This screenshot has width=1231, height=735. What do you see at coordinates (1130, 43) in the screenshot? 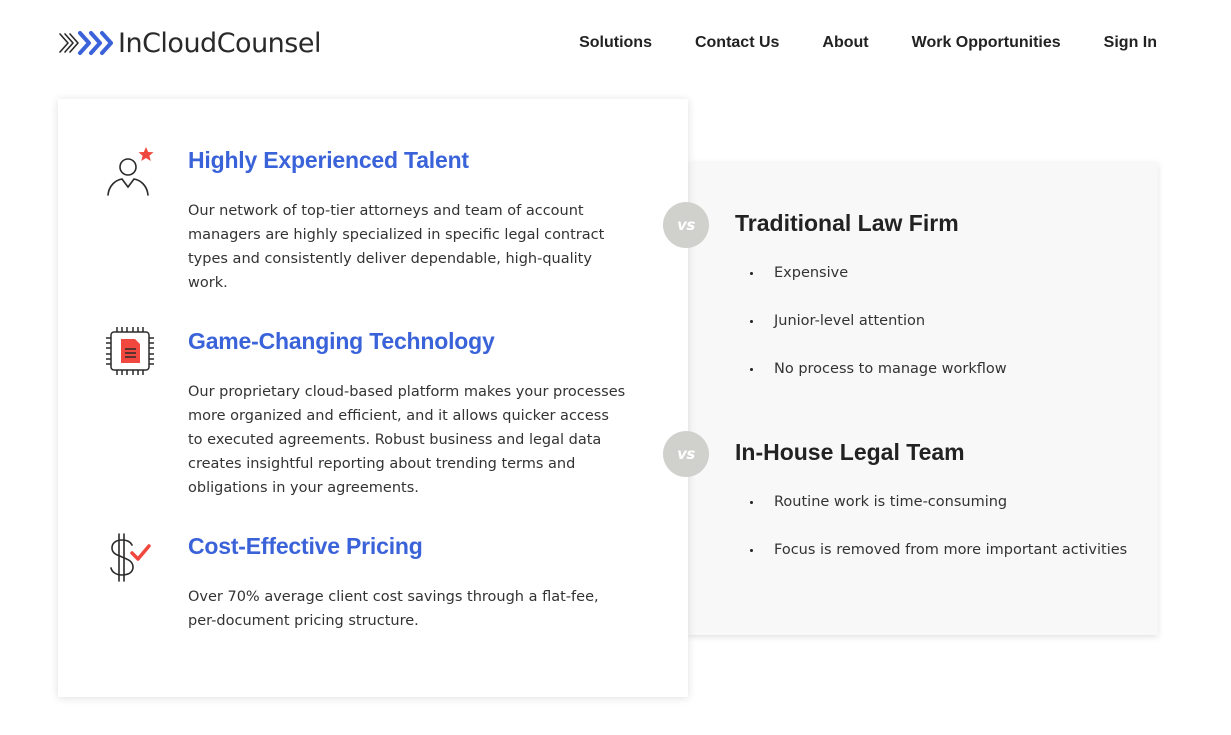
I see `nav-sign-in: Sign In` at bounding box center [1130, 43].